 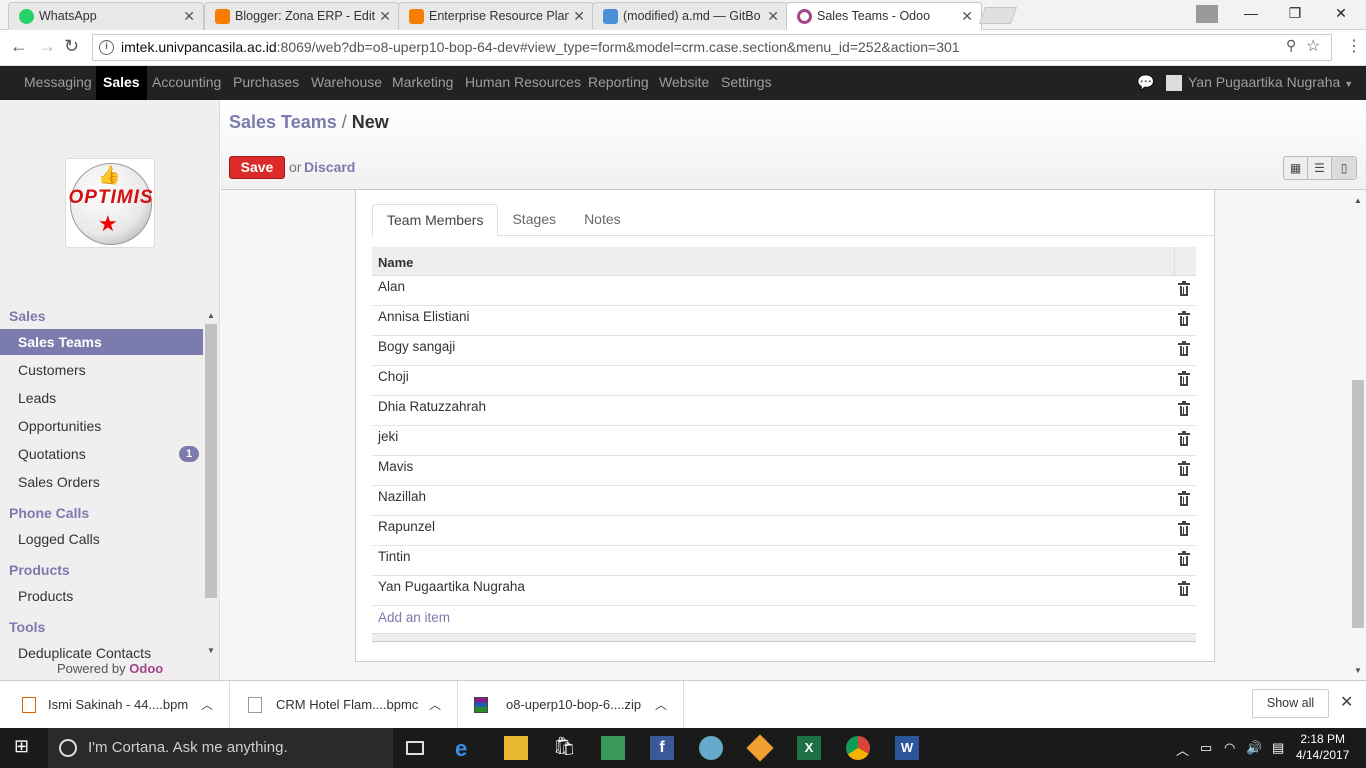 I want to click on sidebar-item-leads: Leads, so click(x=101, y=398).